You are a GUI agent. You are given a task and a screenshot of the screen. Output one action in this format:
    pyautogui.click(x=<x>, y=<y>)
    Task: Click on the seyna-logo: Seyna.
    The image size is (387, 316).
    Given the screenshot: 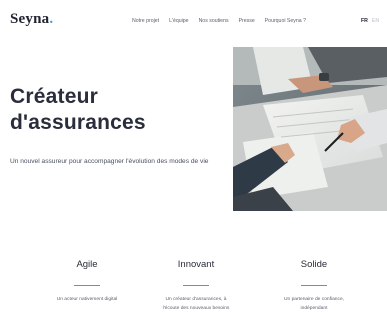 What is the action you would take?
    pyautogui.click(x=31, y=19)
    